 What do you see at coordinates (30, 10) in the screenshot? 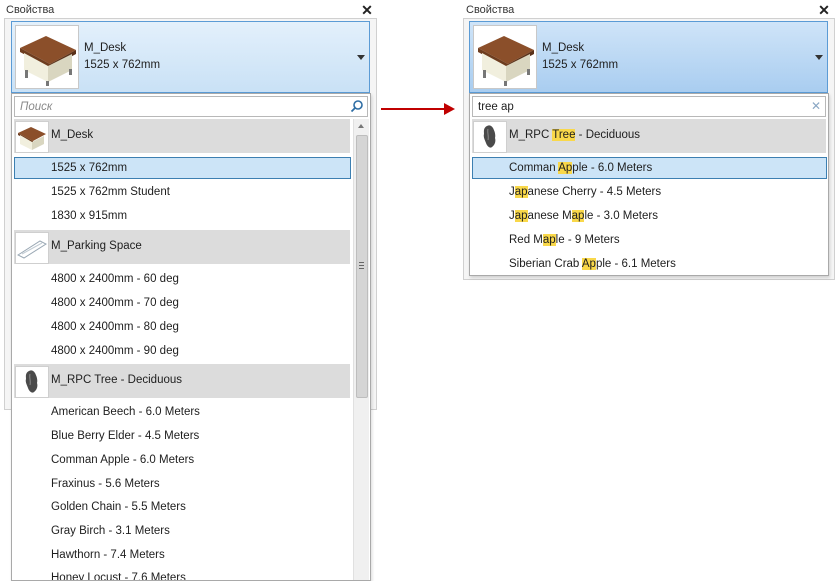
I see `left-panel-title: Свойства` at bounding box center [30, 10].